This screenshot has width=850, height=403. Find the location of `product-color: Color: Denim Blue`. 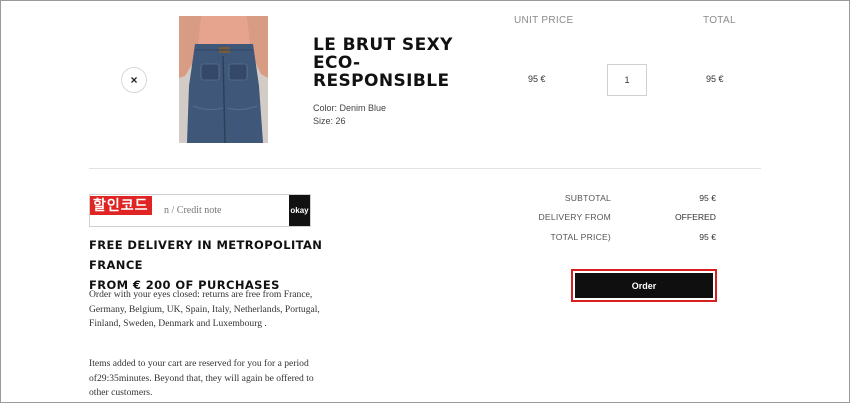

product-color: Color: Denim Blue is located at coordinates (350, 108).